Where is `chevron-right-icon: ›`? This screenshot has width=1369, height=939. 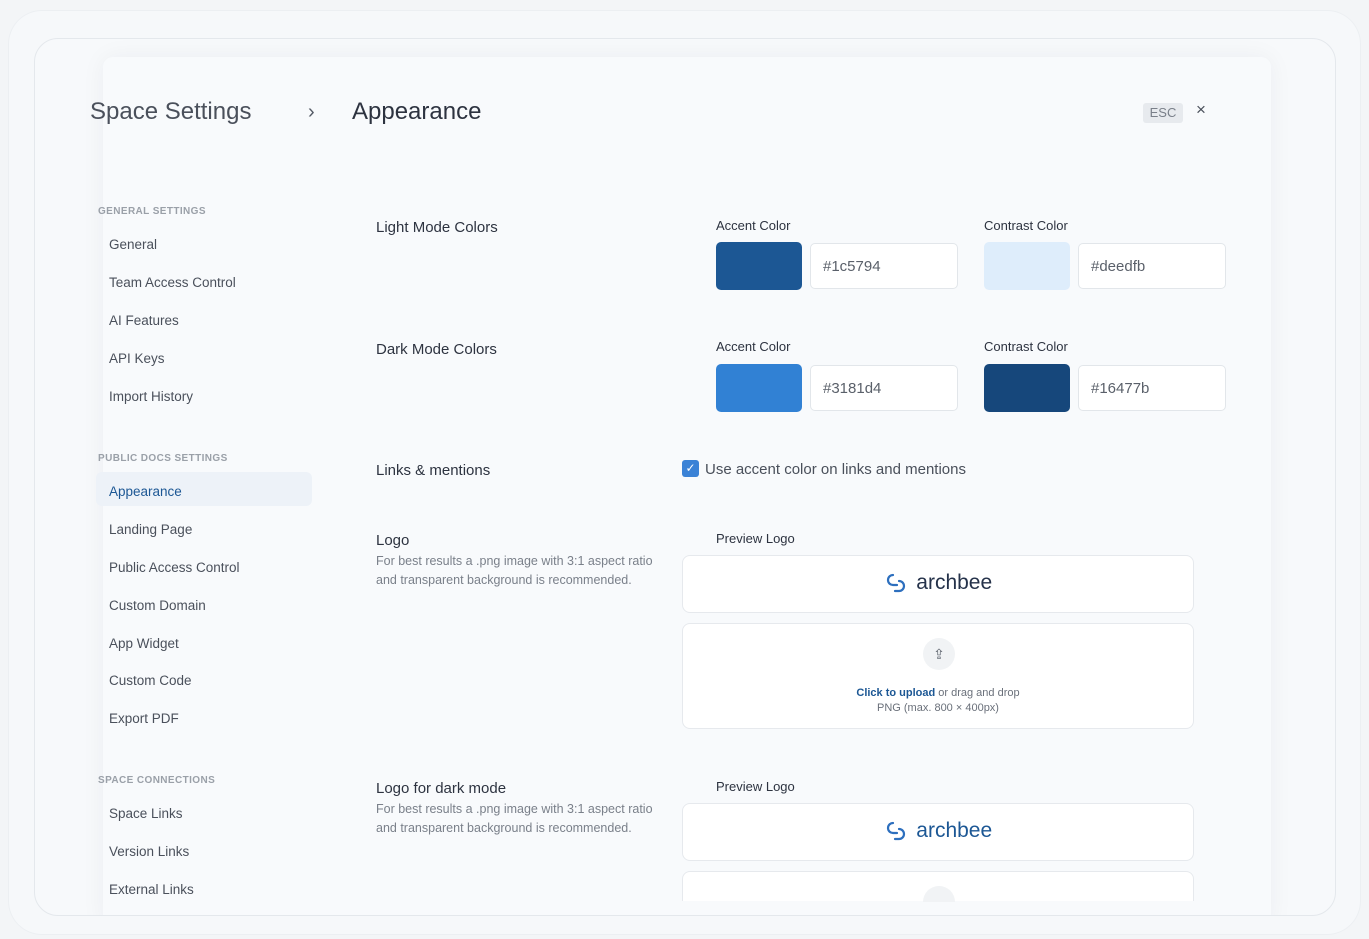
chevron-right-icon: › is located at coordinates (311, 112).